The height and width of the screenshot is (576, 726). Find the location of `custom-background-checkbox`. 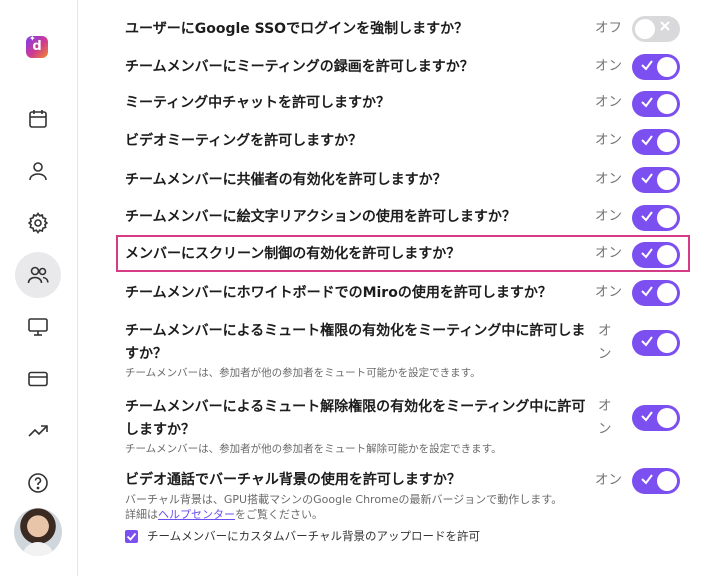

custom-background-checkbox is located at coordinates (131, 536).